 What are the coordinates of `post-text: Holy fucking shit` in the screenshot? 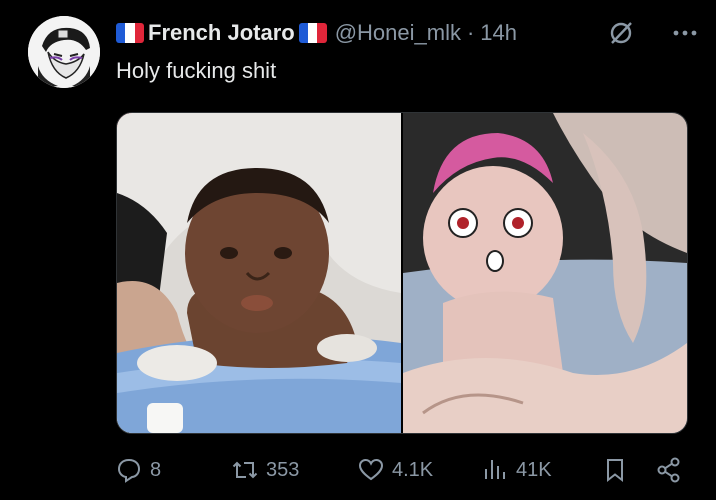 It's located at (196, 70).